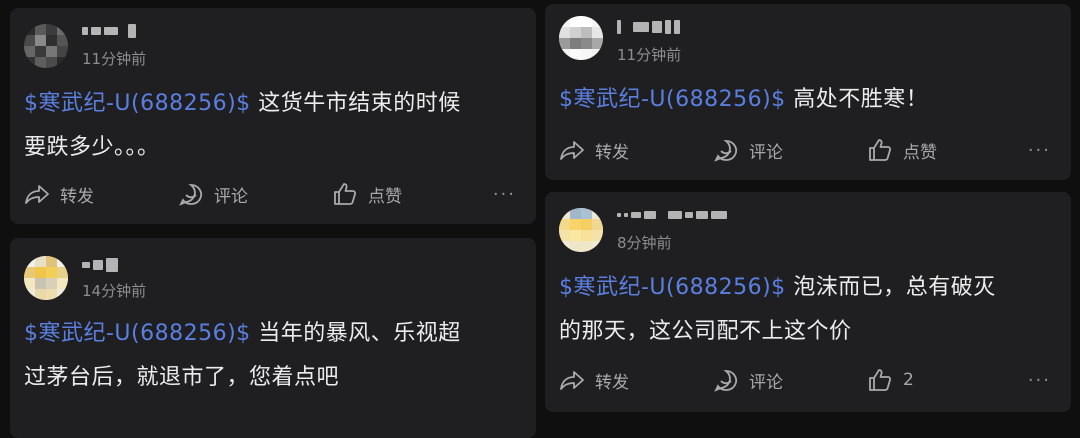 The height and width of the screenshot is (438, 1080). I want to click on post-content: $寒武纪-U(688256)$ 高处不胜寒！, so click(743, 100).